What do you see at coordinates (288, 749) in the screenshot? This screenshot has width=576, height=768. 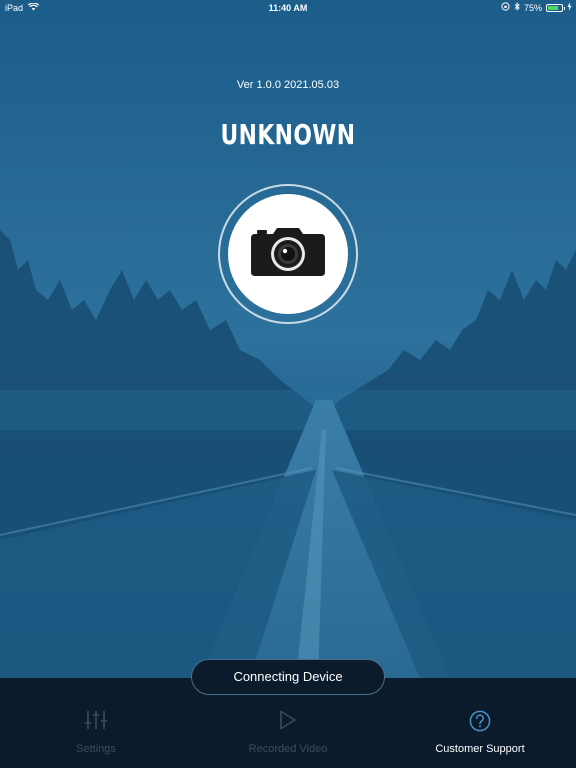 I see `tab-label-recorded-video: Recorded Video` at bounding box center [288, 749].